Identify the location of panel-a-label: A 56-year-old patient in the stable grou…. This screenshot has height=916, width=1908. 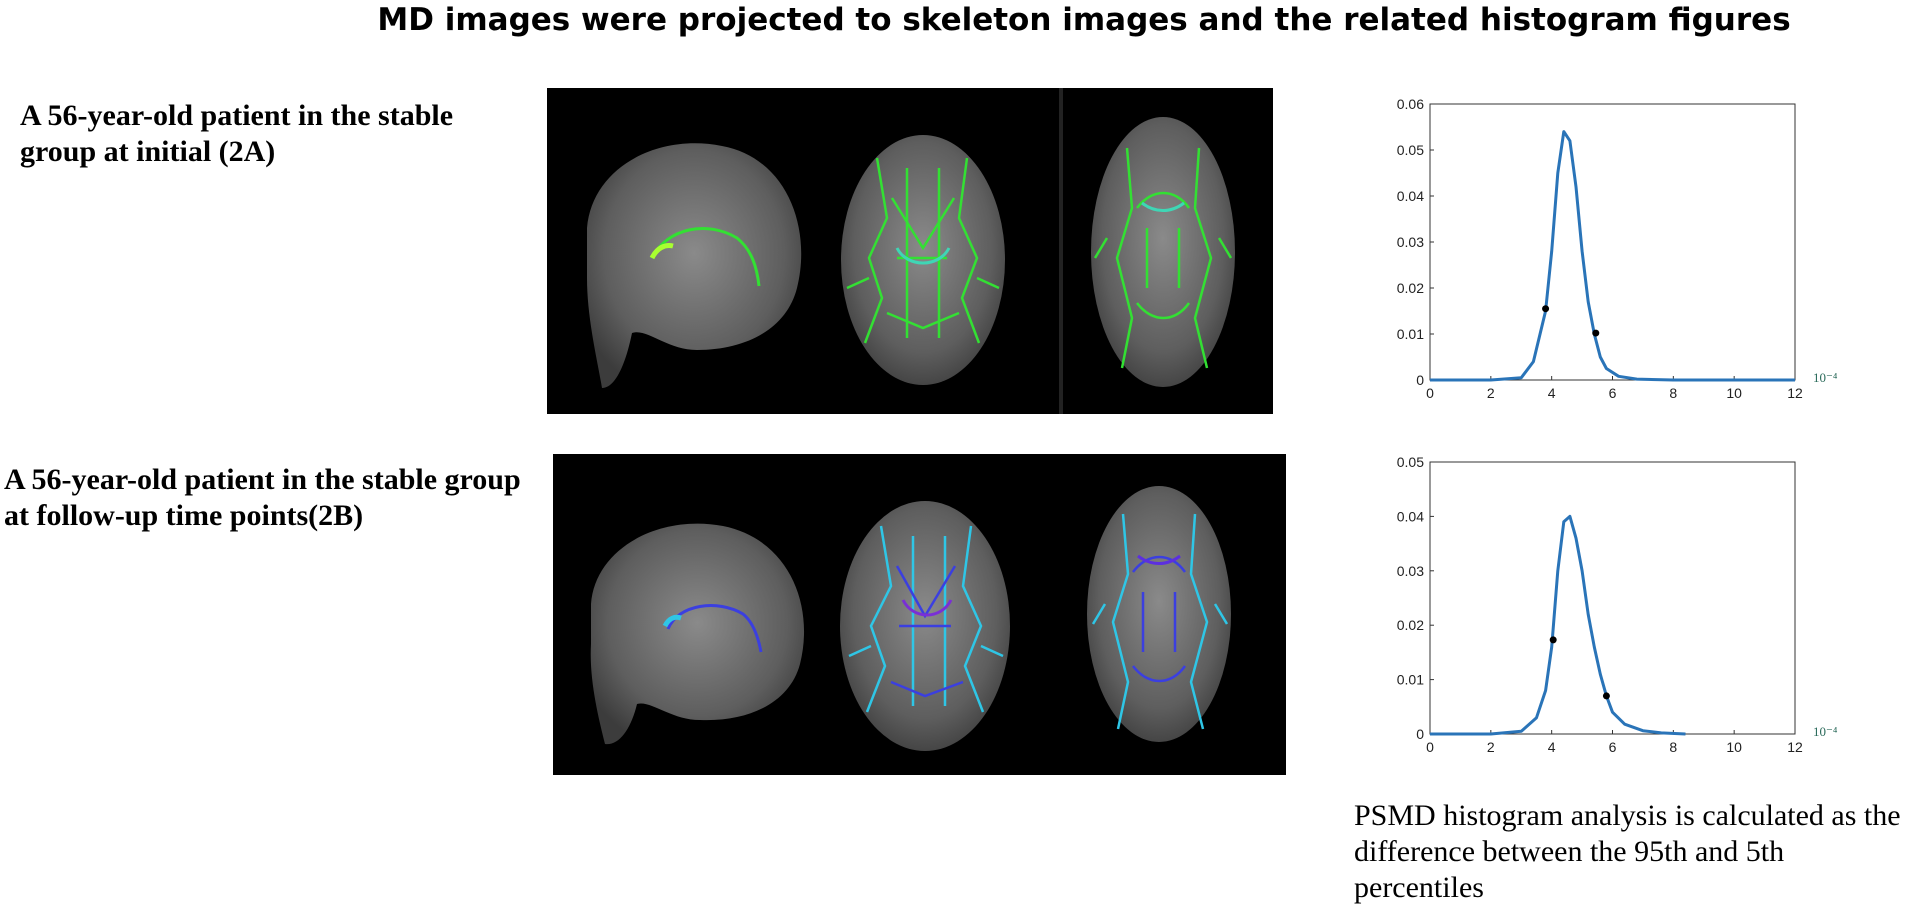
(237, 133).